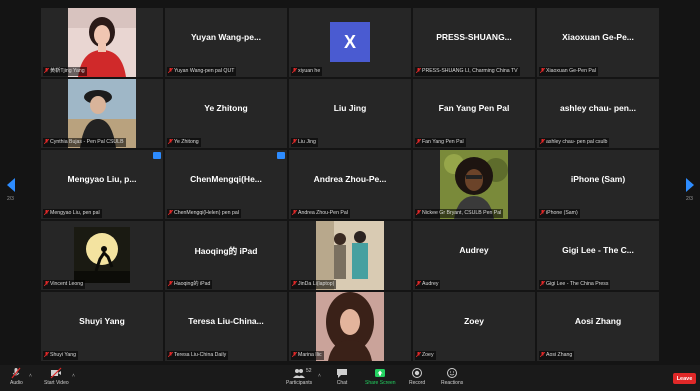 This screenshot has height=391, width=700. I want to click on participant-name-label: Fan Yang Pen Pal, so click(440, 142).